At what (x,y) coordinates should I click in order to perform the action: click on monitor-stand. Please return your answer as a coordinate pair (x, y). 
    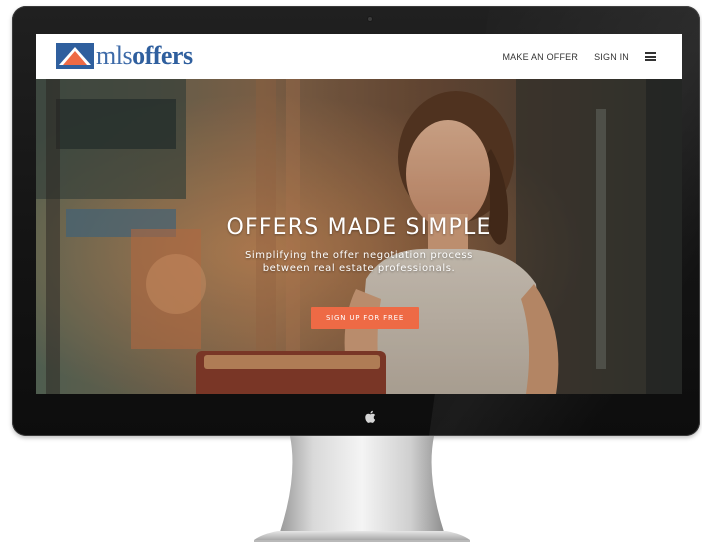
    Looking at the image, I should click on (362, 489).